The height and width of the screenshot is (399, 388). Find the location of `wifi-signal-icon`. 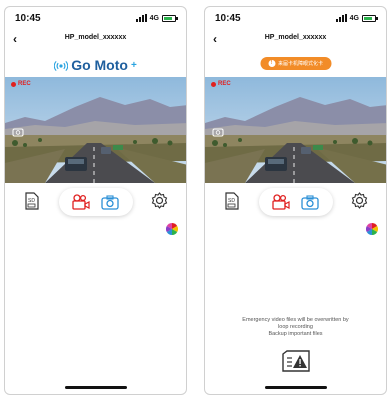

wifi-signal-icon is located at coordinates (61, 66).